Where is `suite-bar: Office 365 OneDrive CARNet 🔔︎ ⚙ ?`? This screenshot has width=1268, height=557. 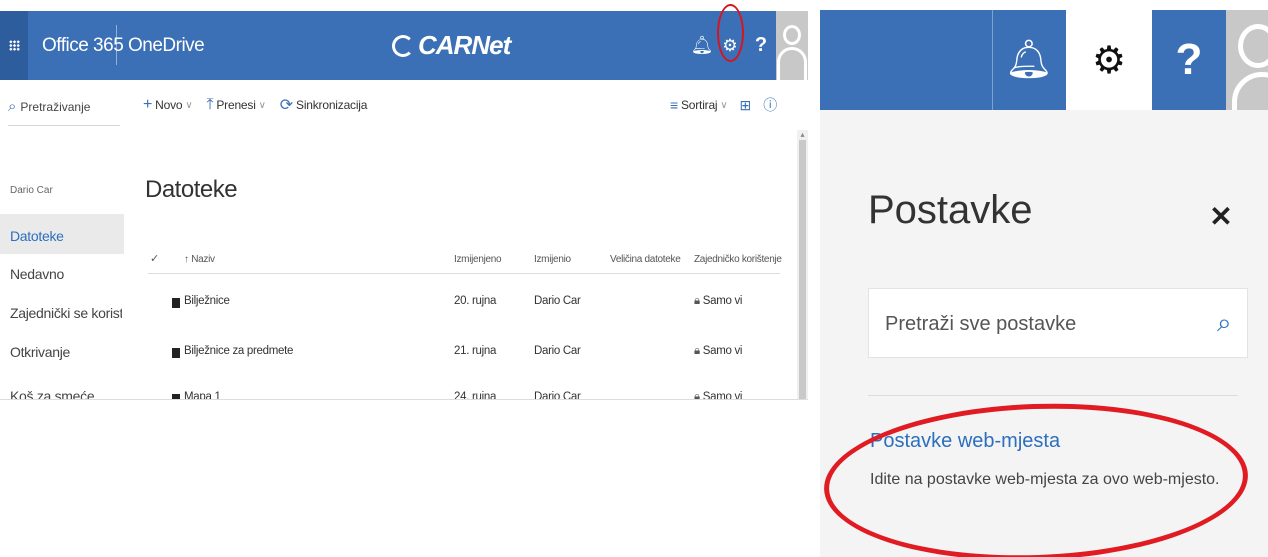 suite-bar: Office 365 OneDrive CARNet 🔔︎ ⚙ ? is located at coordinates (404, 45).